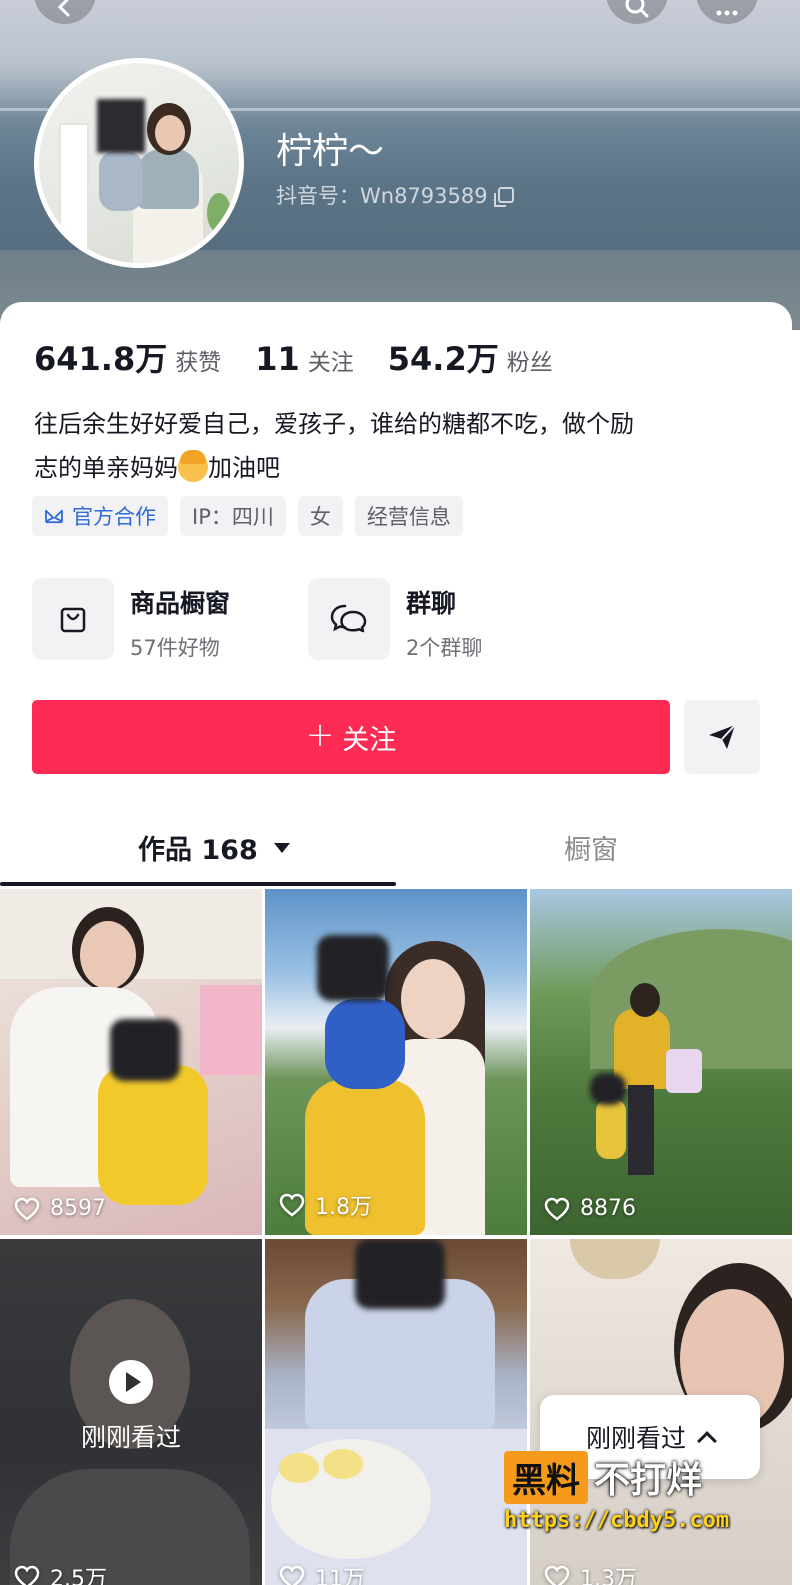 Image resolution: width=800 pixels, height=1585 pixels. I want to click on stat-likes: 641.8万 获赞, so click(127, 357).